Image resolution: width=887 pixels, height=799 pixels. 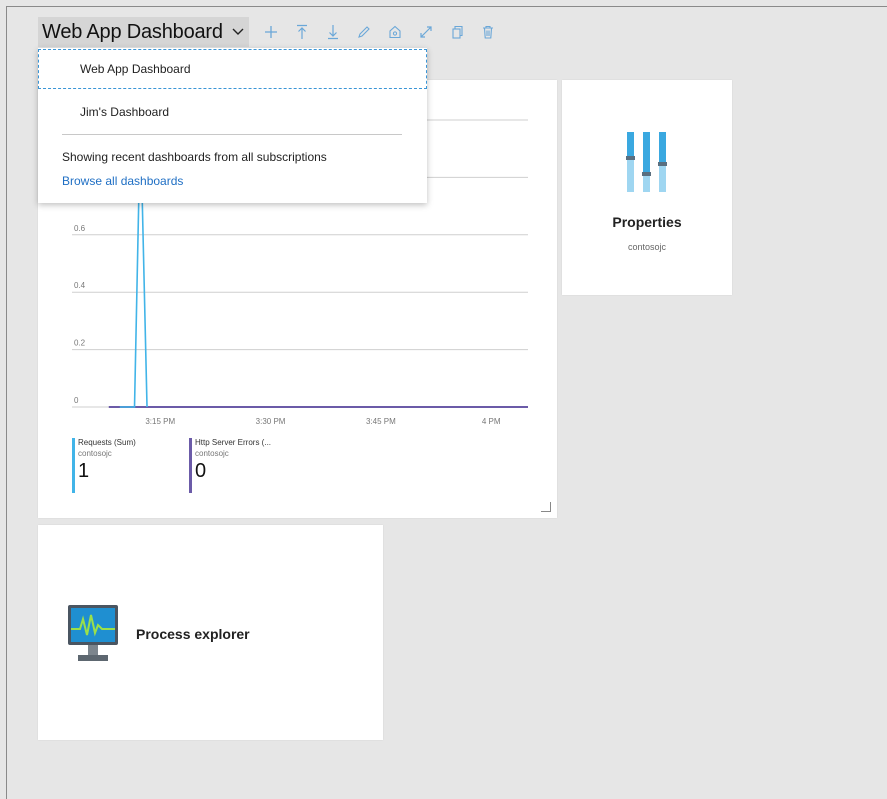 I want to click on process-explorer-title: Process explorer, so click(x=193, y=634).